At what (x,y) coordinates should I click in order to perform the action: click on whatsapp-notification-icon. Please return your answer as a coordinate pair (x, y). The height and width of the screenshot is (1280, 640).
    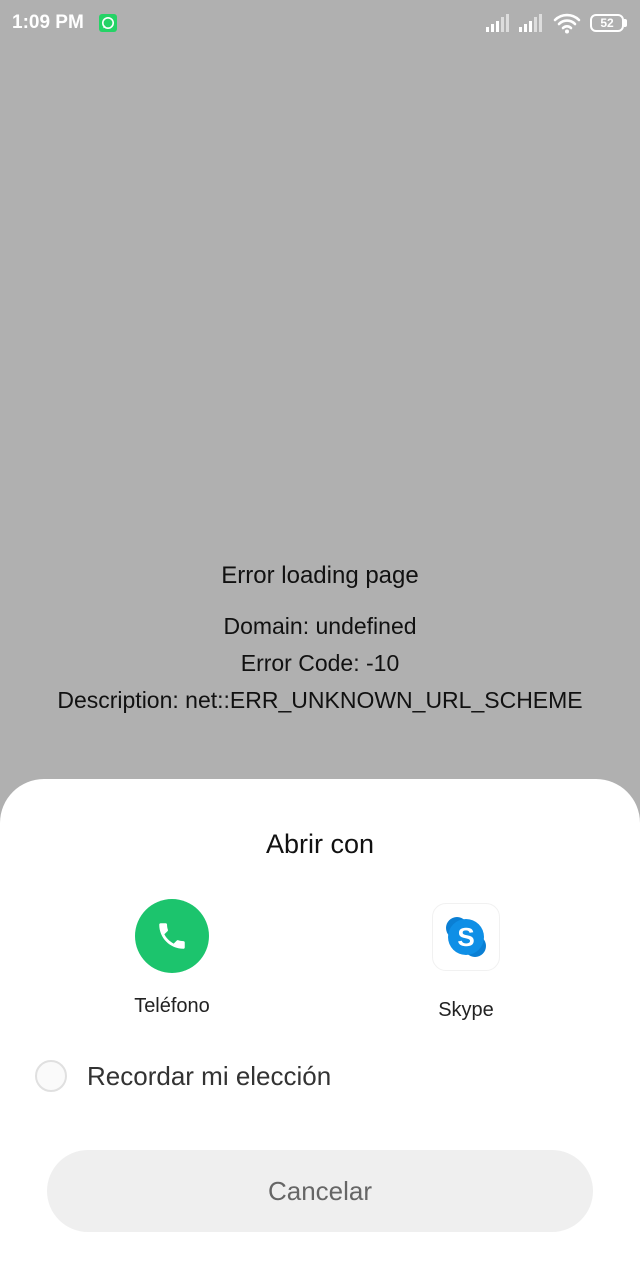
    Looking at the image, I should click on (108, 23).